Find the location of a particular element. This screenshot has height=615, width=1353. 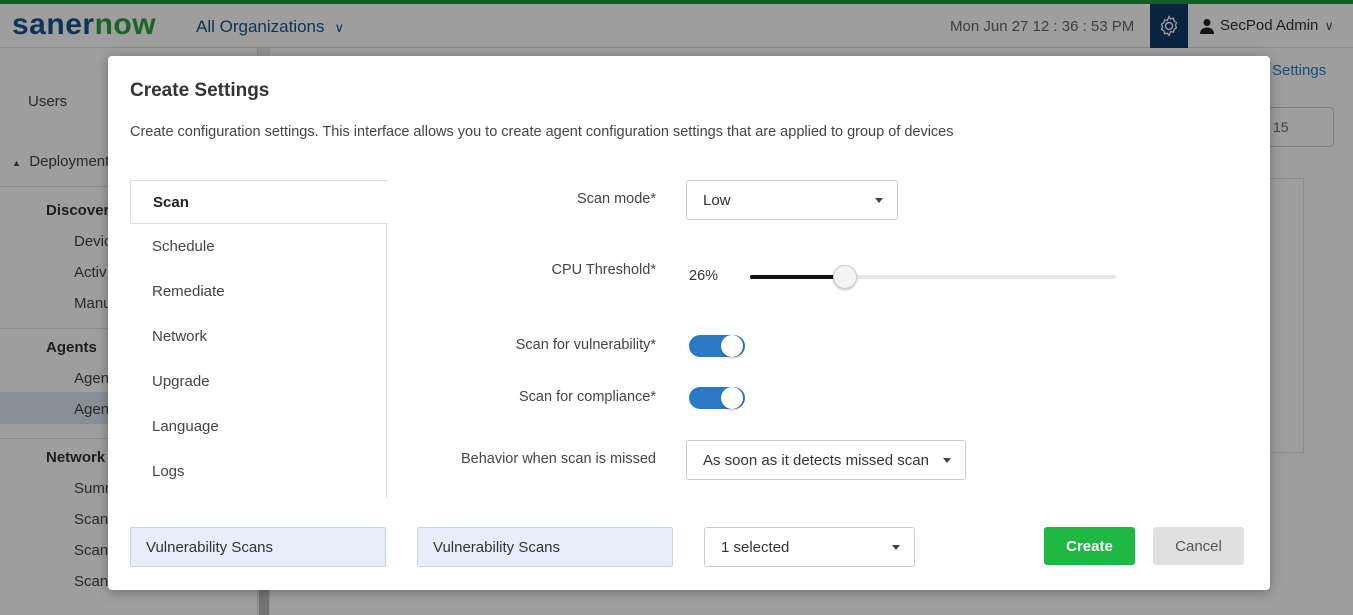

scan-mode-select: Low is located at coordinates (792, 200).